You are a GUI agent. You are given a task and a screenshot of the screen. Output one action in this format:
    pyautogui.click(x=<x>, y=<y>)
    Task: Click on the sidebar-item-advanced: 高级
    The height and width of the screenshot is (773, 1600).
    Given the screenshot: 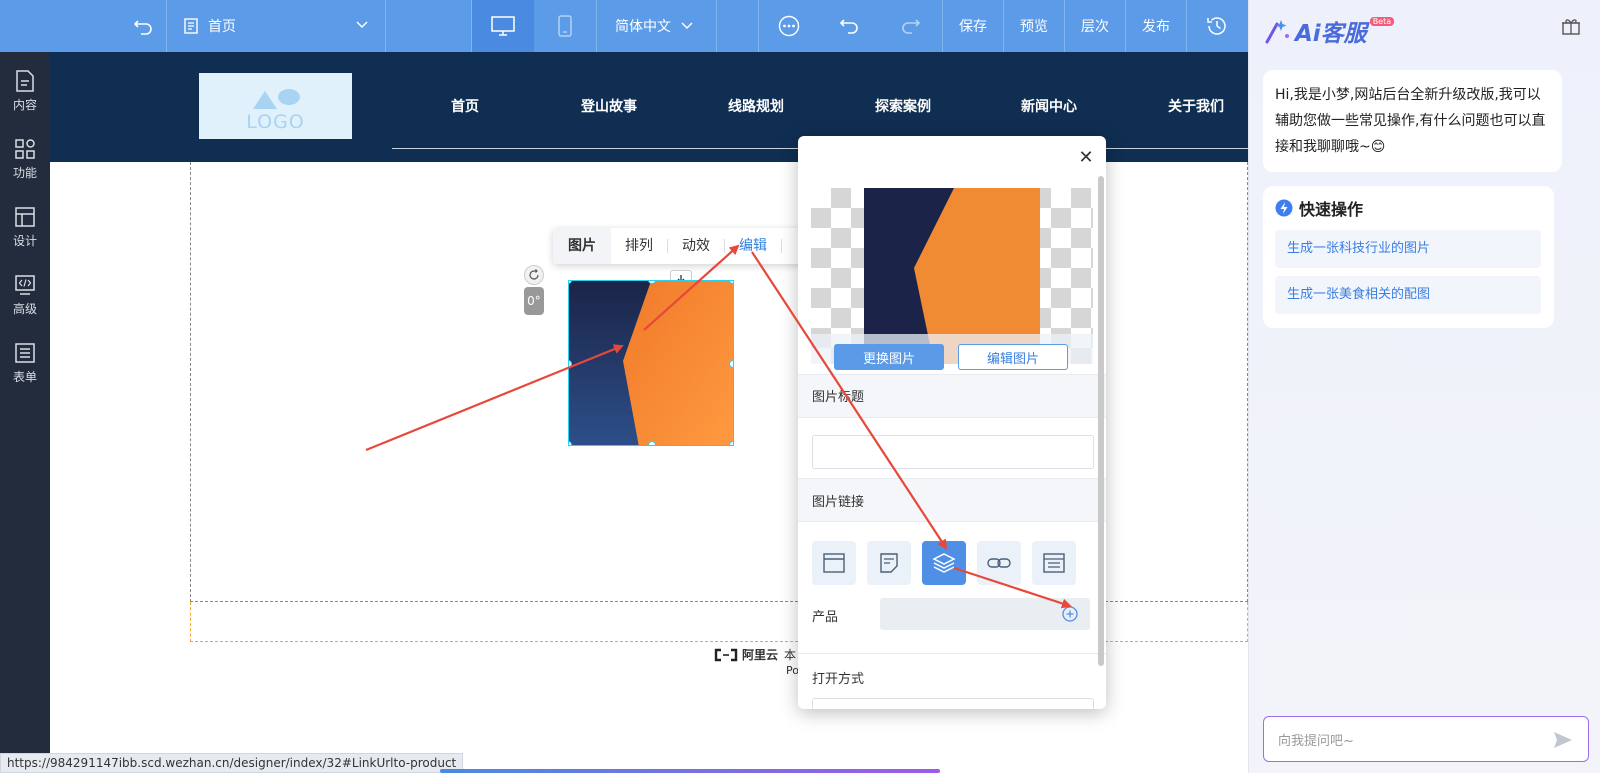 What is the action you would take?
    pyautogui.click(x=25, y=295)
    